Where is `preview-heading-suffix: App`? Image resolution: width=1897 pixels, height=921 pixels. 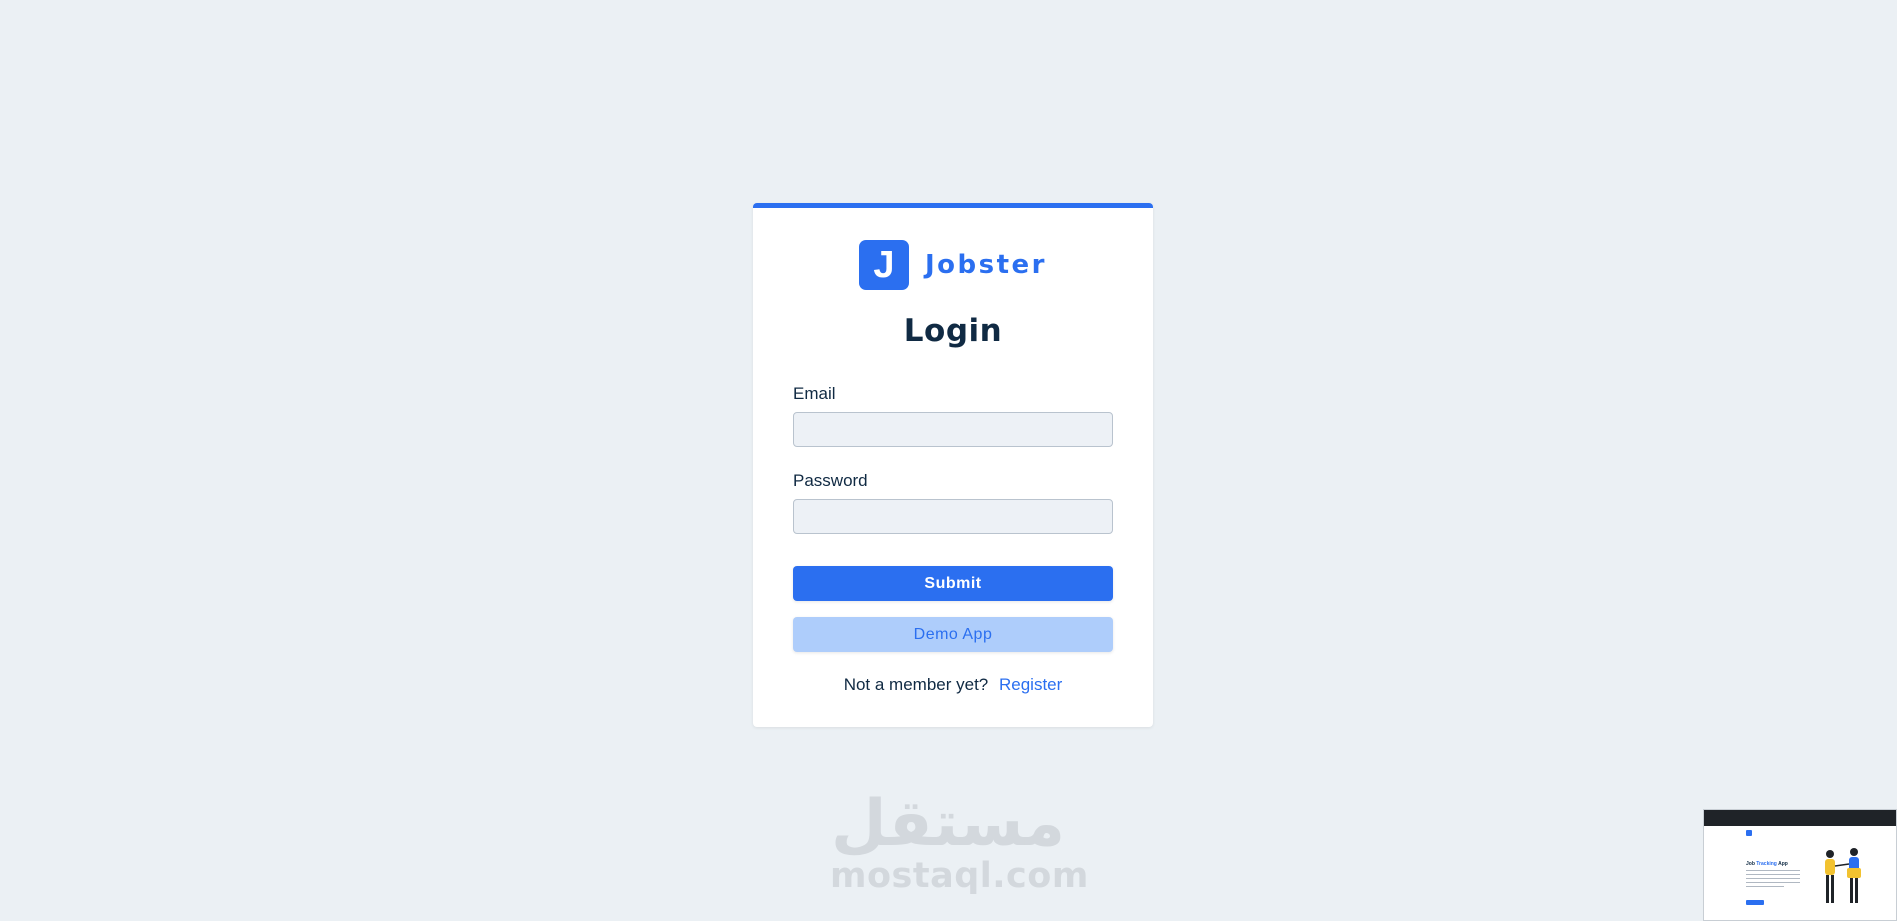 preview-heading-suffix: App is located at coordinates (1783, 864).